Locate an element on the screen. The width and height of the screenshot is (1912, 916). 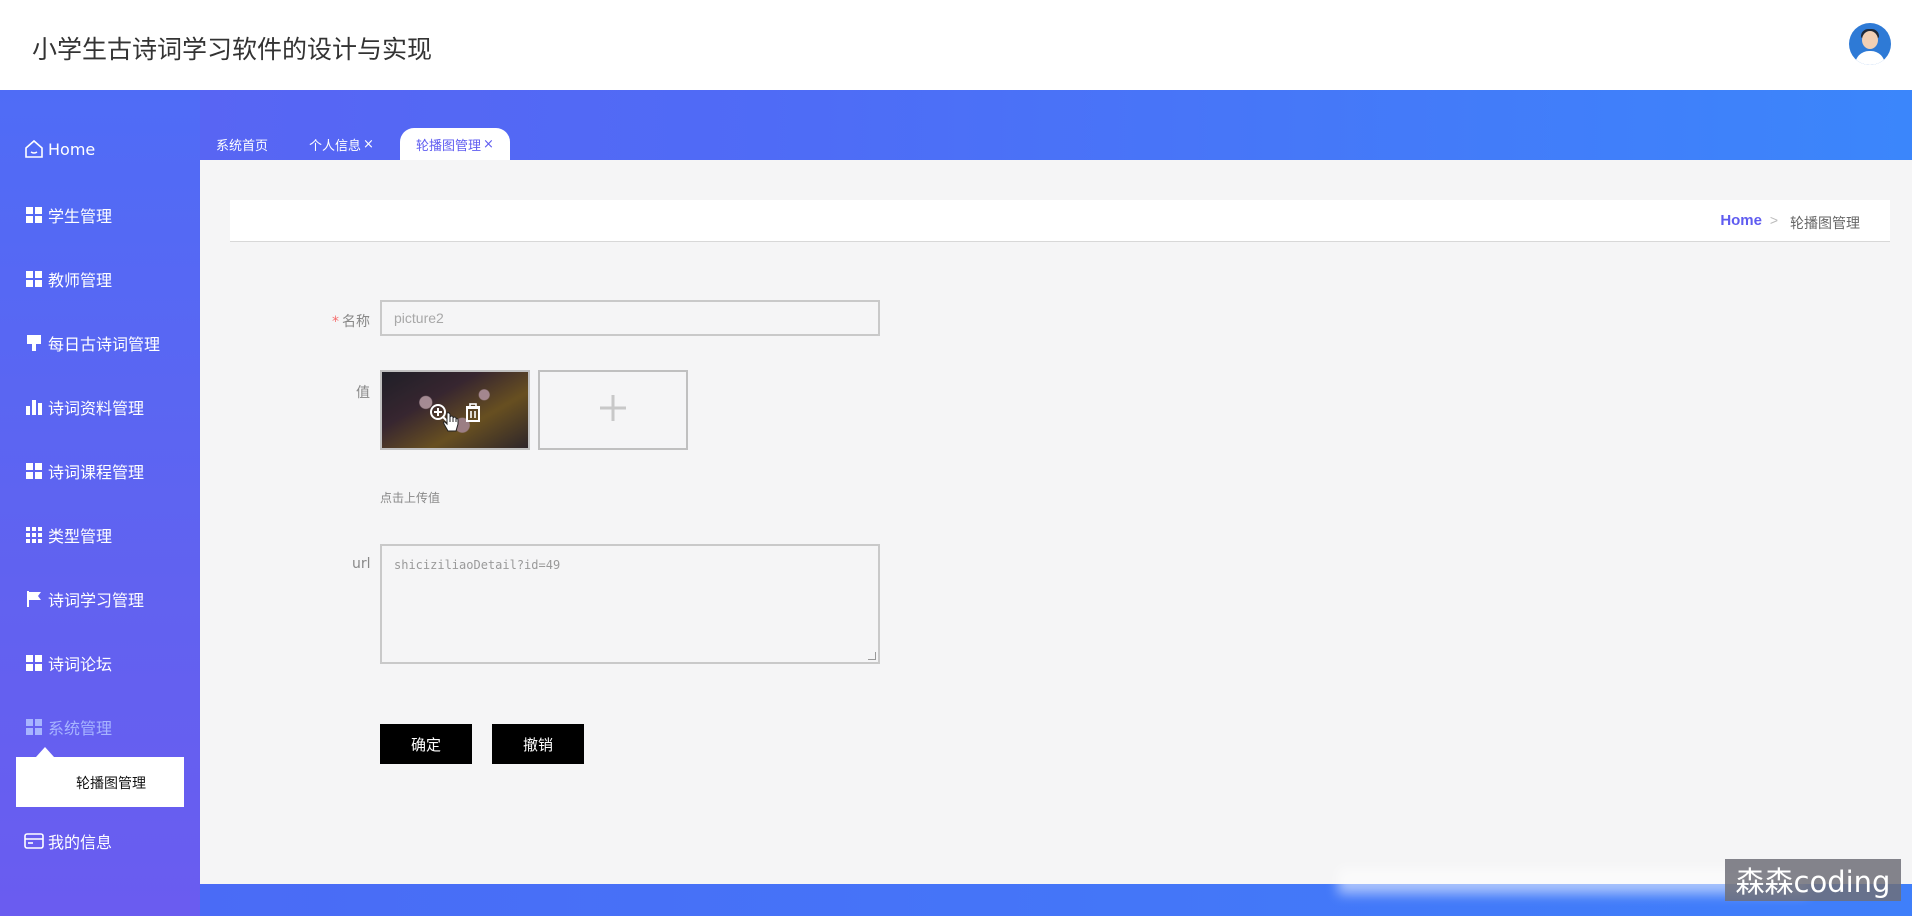
sidebar-item-poem-material: 诗词资料管理 is located at coordinates (84, 407).